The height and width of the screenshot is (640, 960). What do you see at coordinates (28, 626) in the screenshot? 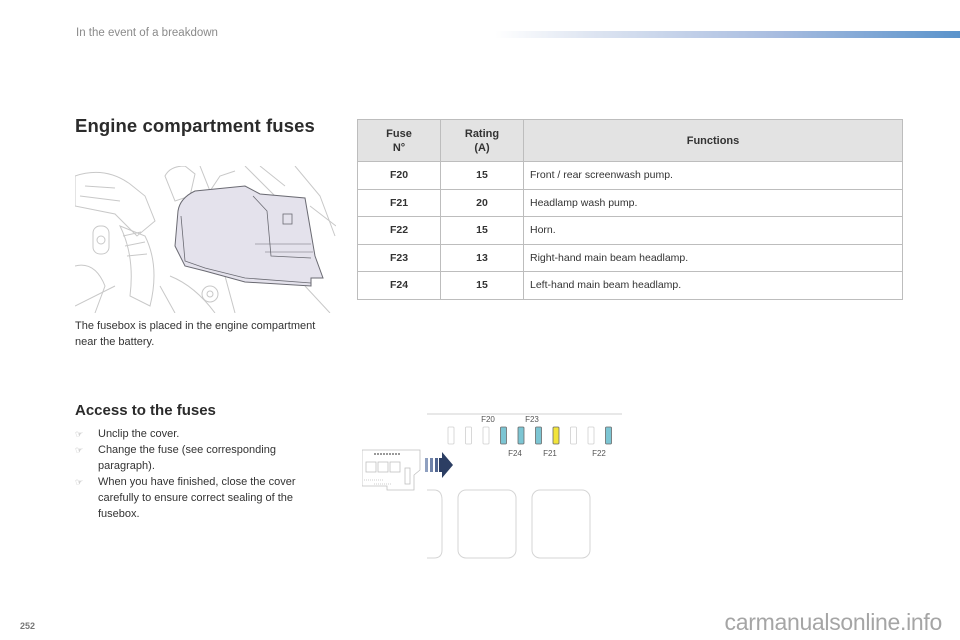
I see `page-number: 252` at bounding box center [28, 626].